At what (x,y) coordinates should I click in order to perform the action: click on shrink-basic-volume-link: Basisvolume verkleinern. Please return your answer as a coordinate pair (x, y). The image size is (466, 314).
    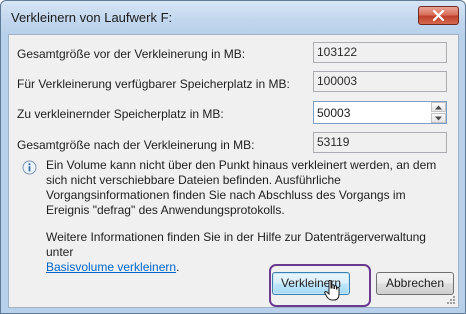
    Looking at the image, I should click on (111, 267).